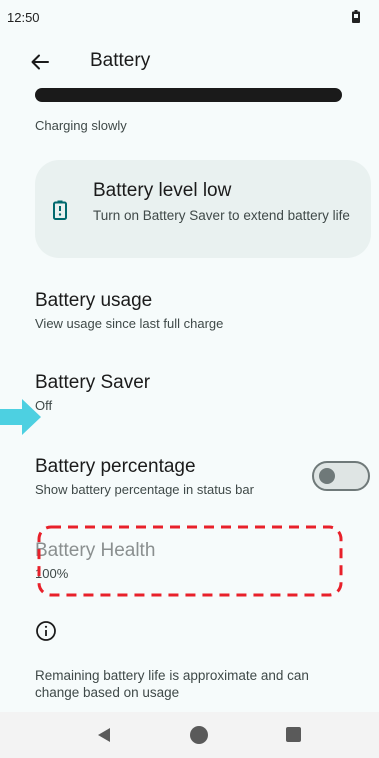  What do you see at coordinates (129, 323) in the screenshot?
I see `battery-usage-summary: View usage since last full charge` at bounding box center [129, 323].